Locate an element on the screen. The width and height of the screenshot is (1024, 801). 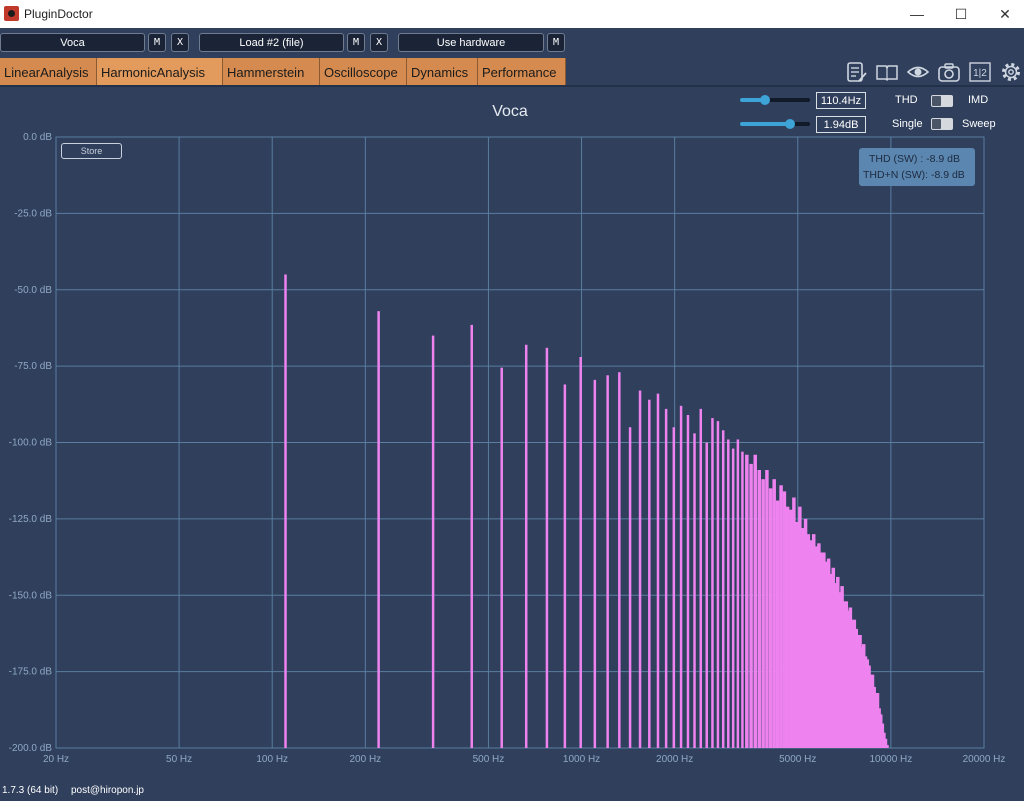
tab-oscilloscope: Oscilloscope is located at coordinates (363, 72).